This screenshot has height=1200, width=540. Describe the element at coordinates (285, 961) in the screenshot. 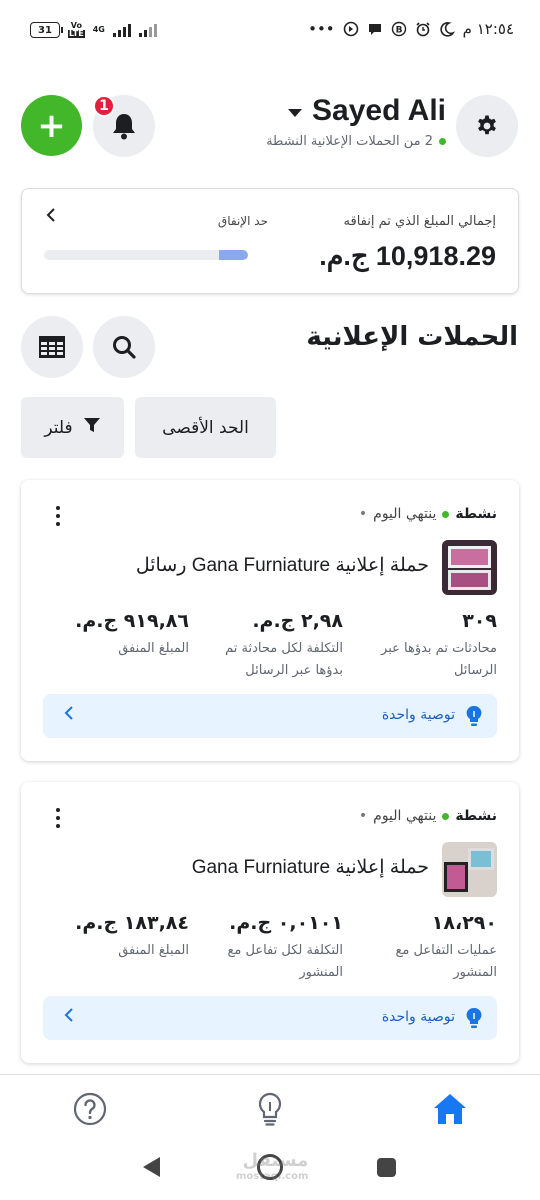

I see `metric-label: التكلفة لكل تفاعل مع المنشور` at that location.